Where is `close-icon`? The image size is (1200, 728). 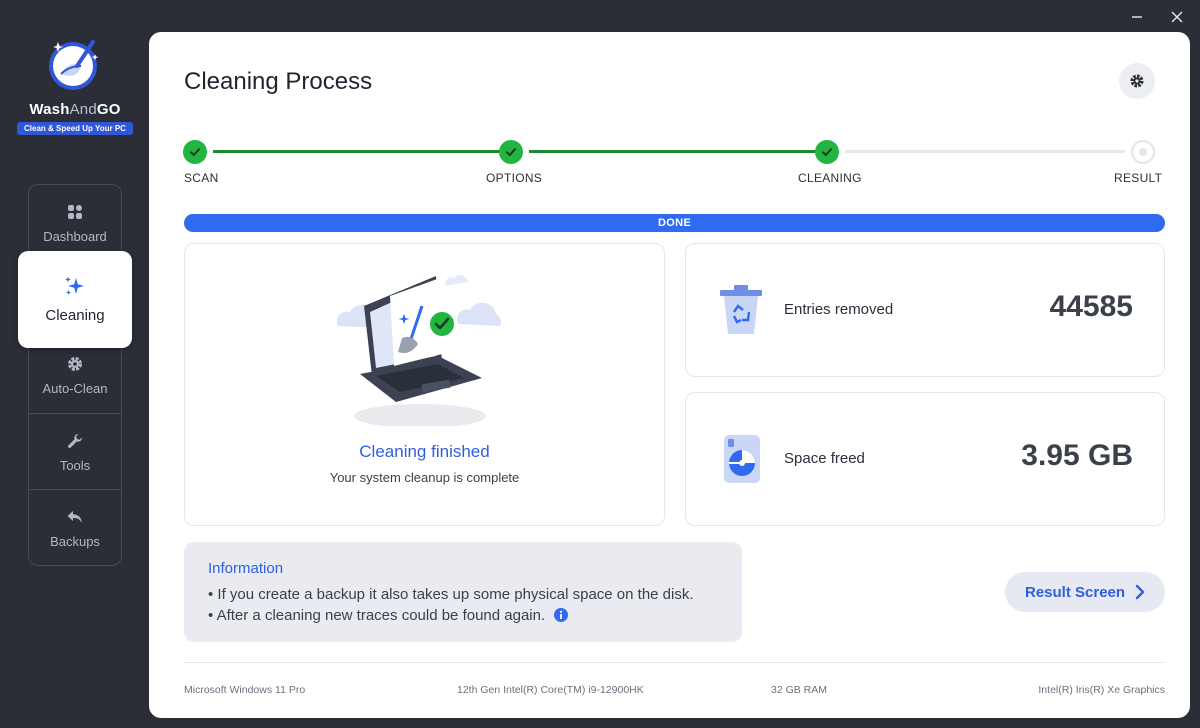
close-icon is located at coordinates (1177, 17).